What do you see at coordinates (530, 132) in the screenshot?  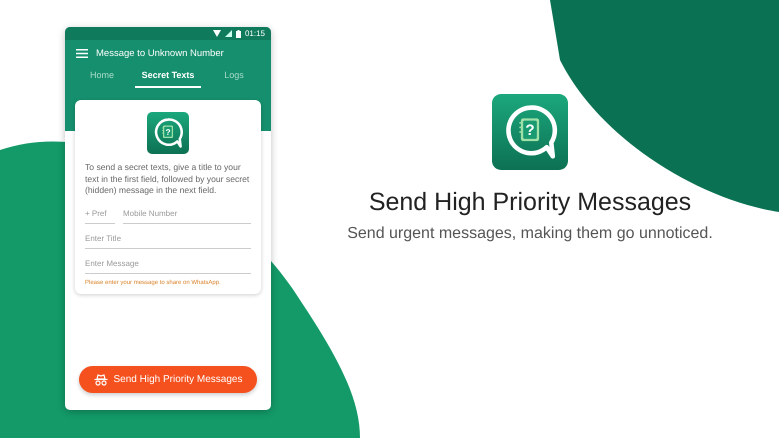 I see `app-logo-icon: ?` at bounding box center [530, 132].